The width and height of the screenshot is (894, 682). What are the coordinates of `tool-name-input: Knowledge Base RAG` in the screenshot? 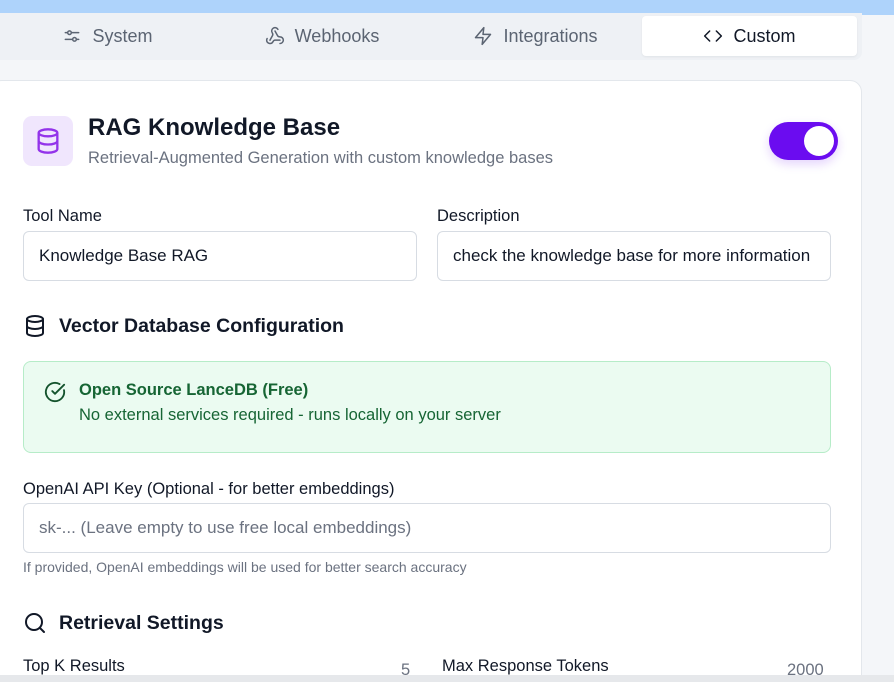 It's located at (220, 256).